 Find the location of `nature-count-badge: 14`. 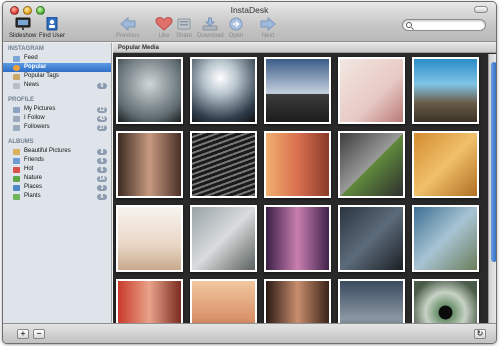

nature-count-badge: 14 is located at coordinates (102, 178).